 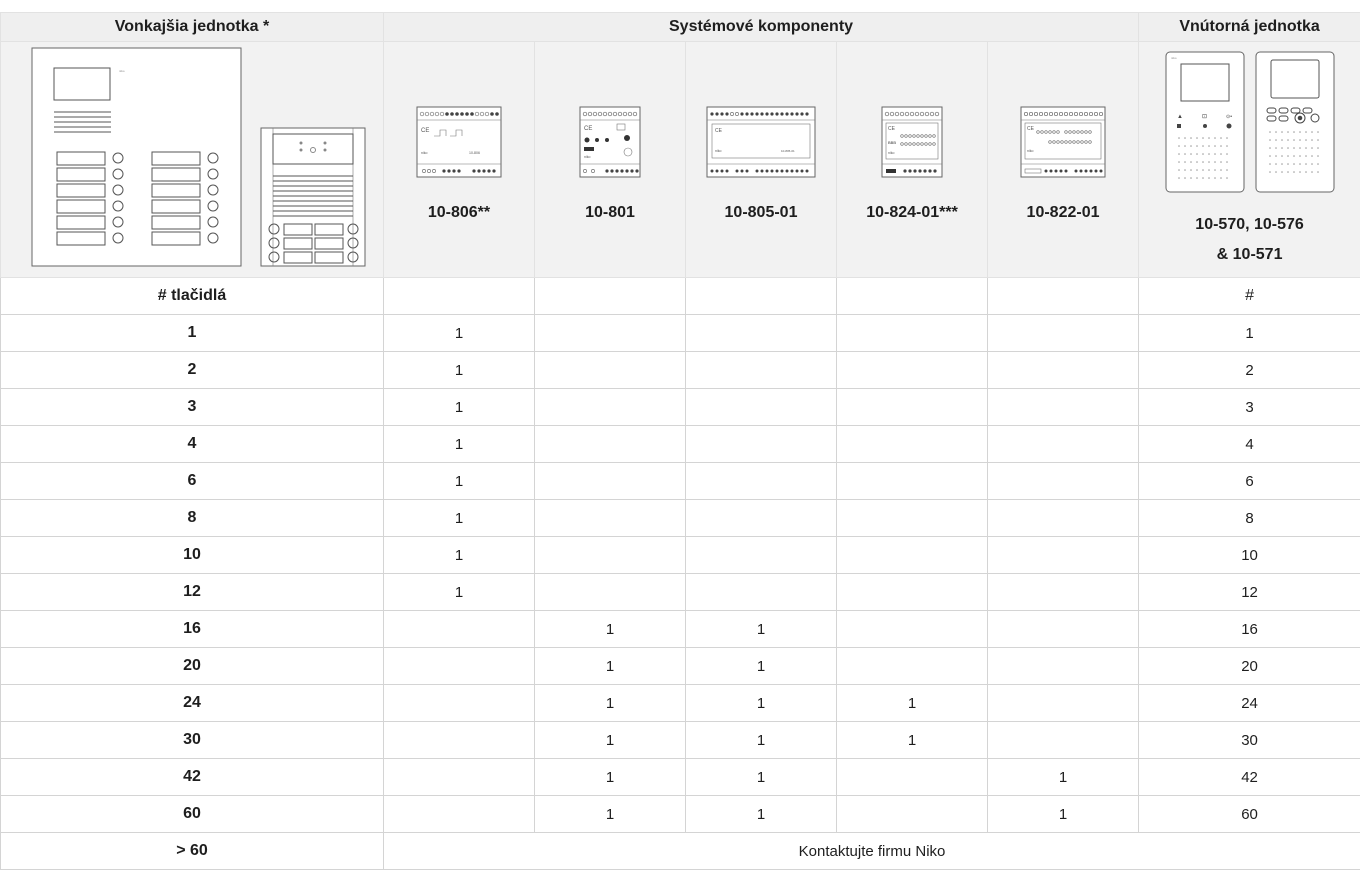 What do you see at coordinates (1249, 814) in the screenshot?
I see `indoor-count: 60` at bounding box center [1249, 814].